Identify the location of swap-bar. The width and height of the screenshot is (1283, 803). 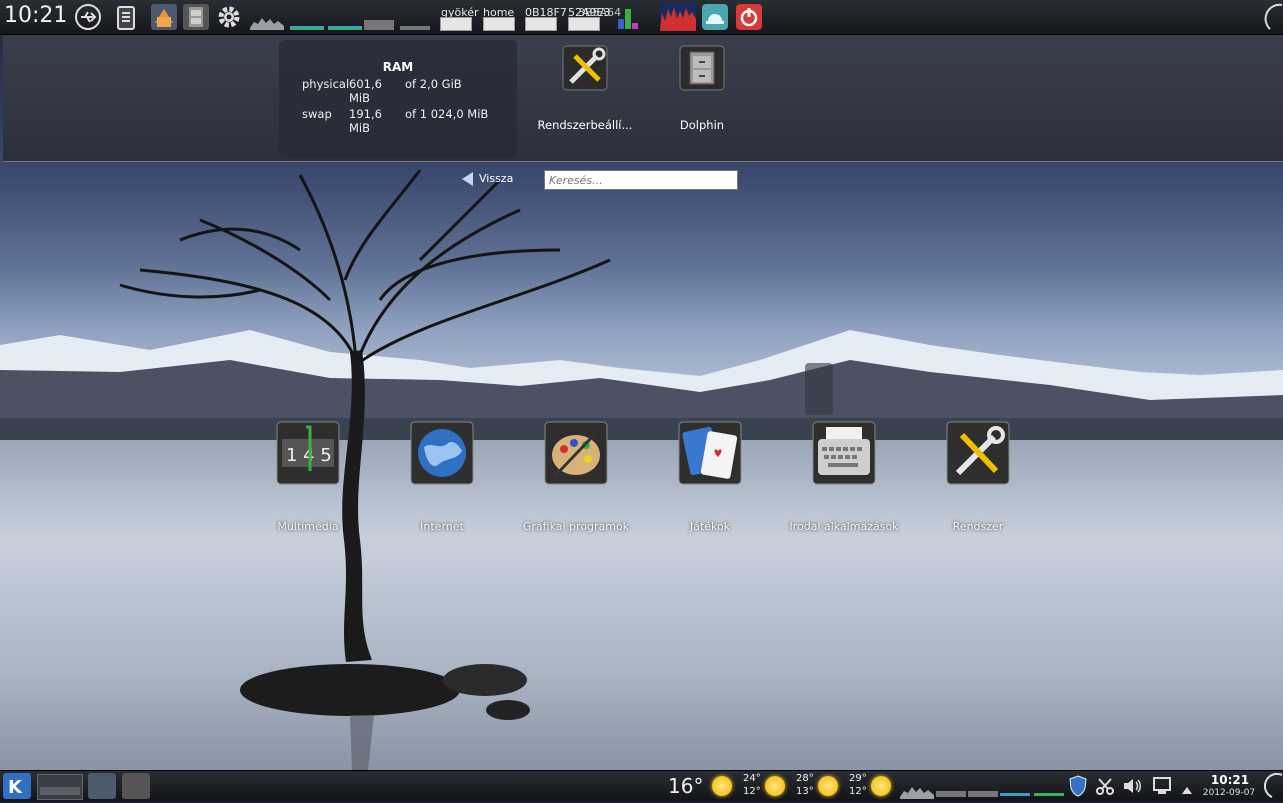
(983, 794).